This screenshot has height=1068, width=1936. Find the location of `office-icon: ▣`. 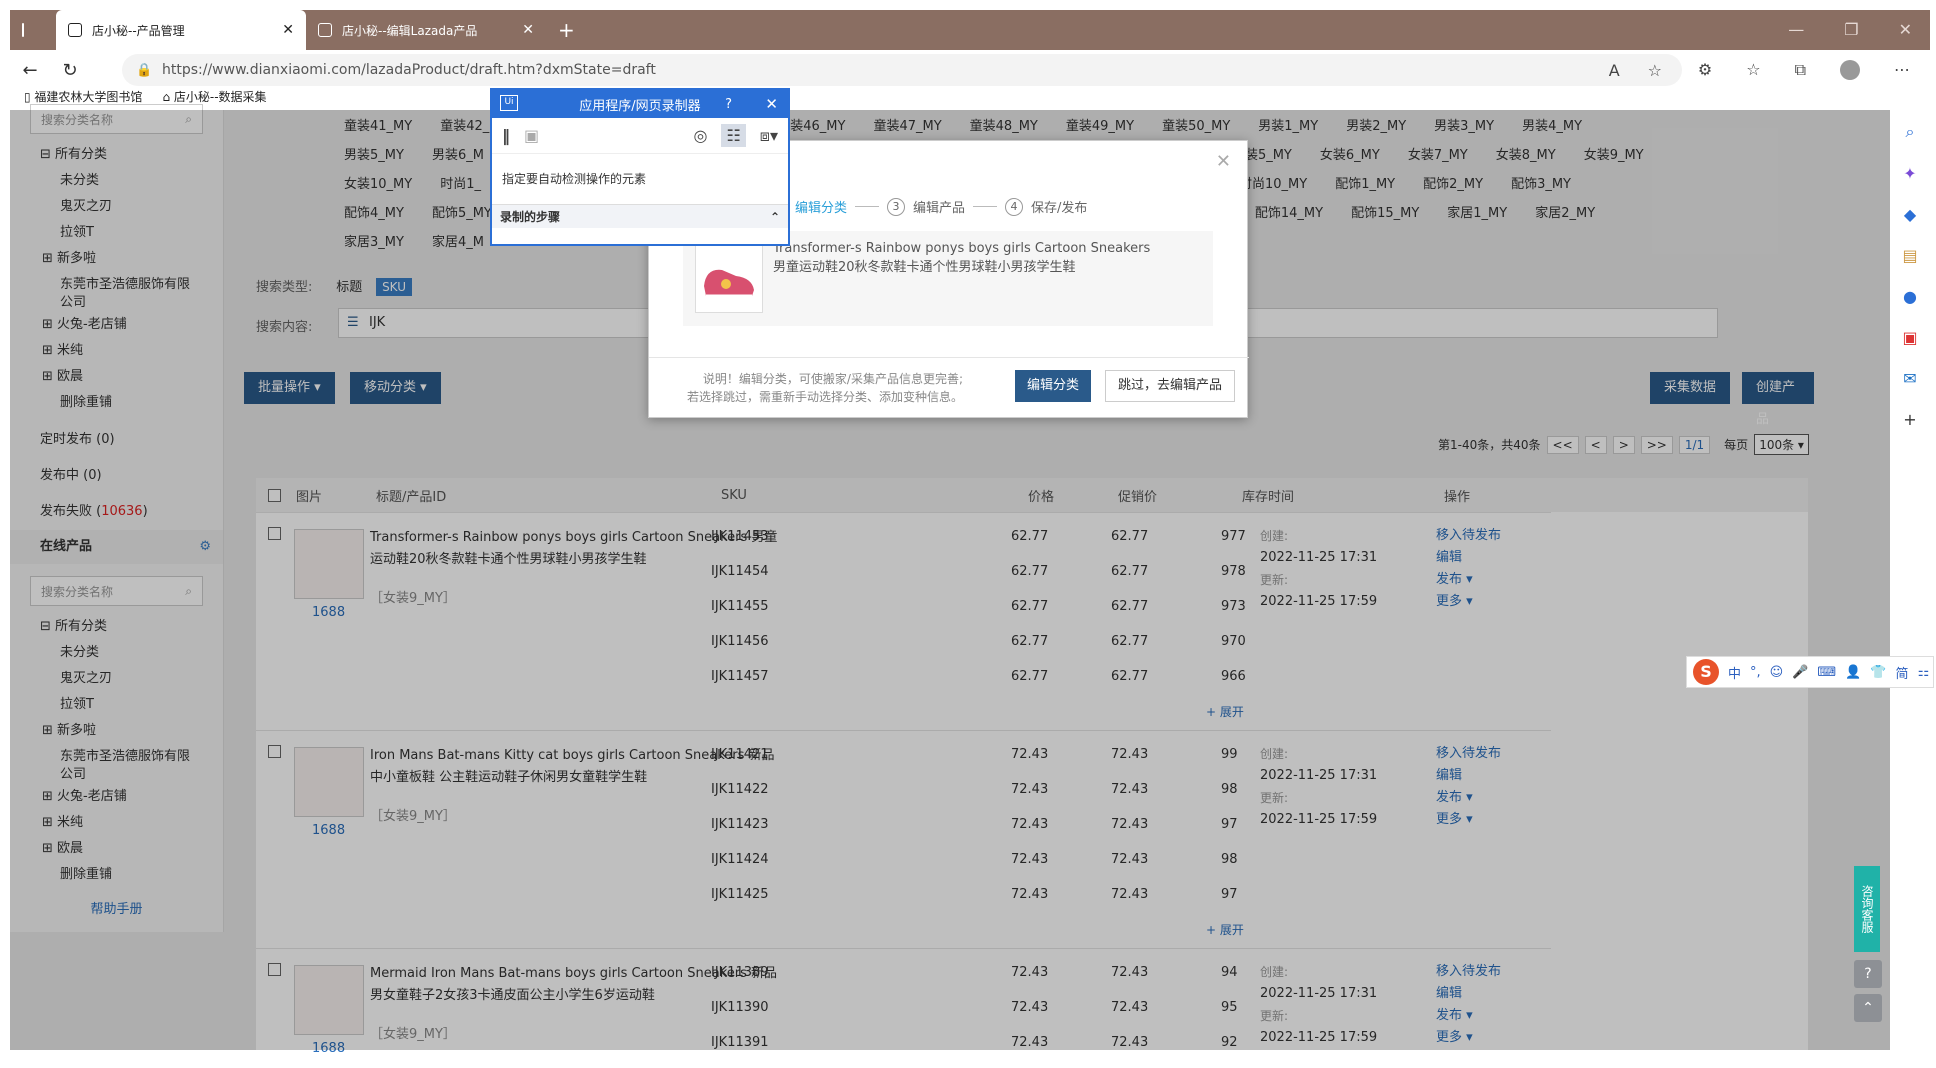

office-icon: ▣ is located at coordinates (1909, 337).